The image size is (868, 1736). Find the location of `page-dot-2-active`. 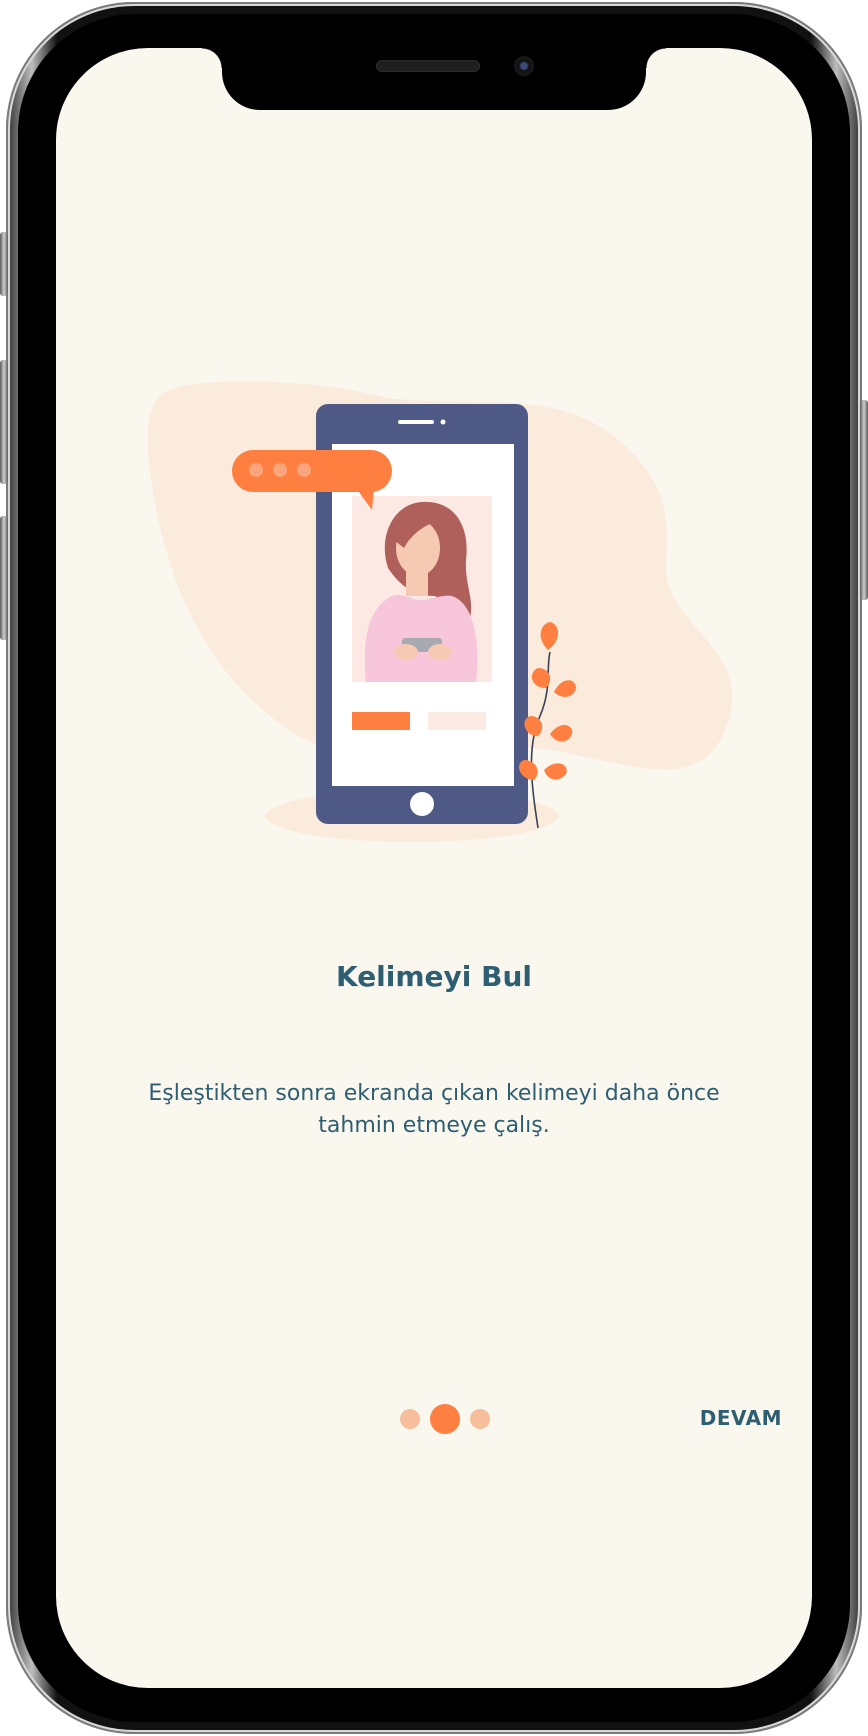

page-dot-2-active is located at coordinates (445, 1419).